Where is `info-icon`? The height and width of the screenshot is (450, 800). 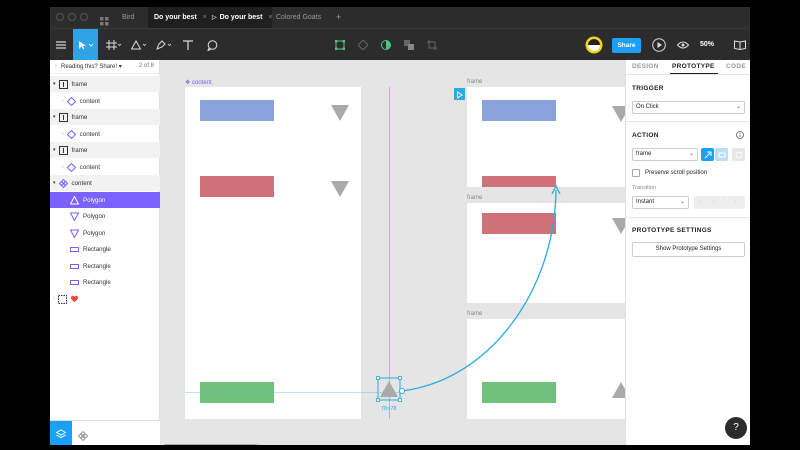
info-icon is located at coordinates (740, 135).